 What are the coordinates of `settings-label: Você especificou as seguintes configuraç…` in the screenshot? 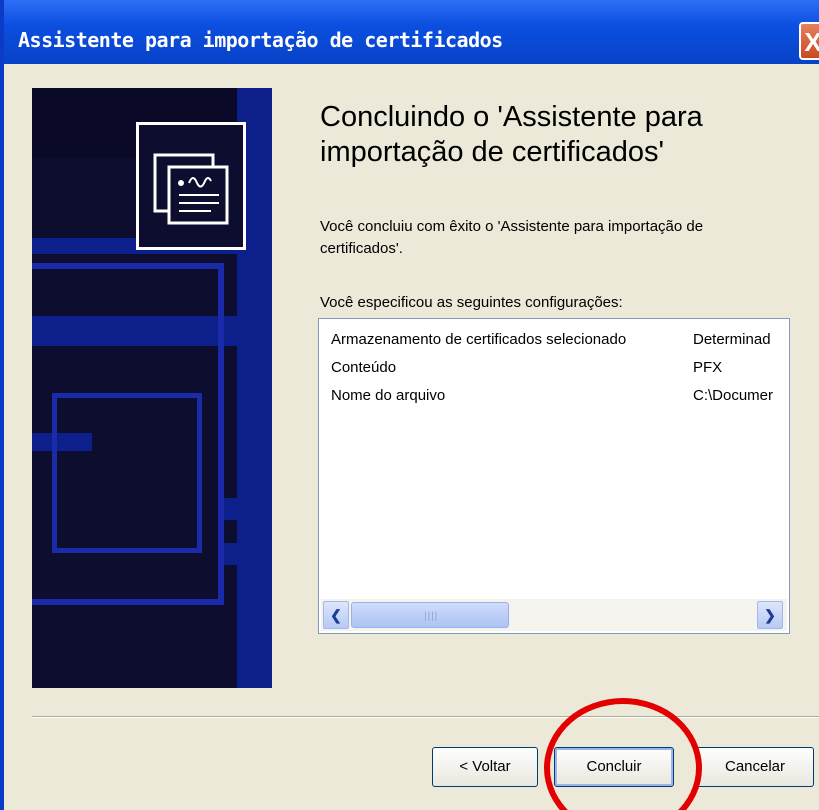 It's located at (471, 302).